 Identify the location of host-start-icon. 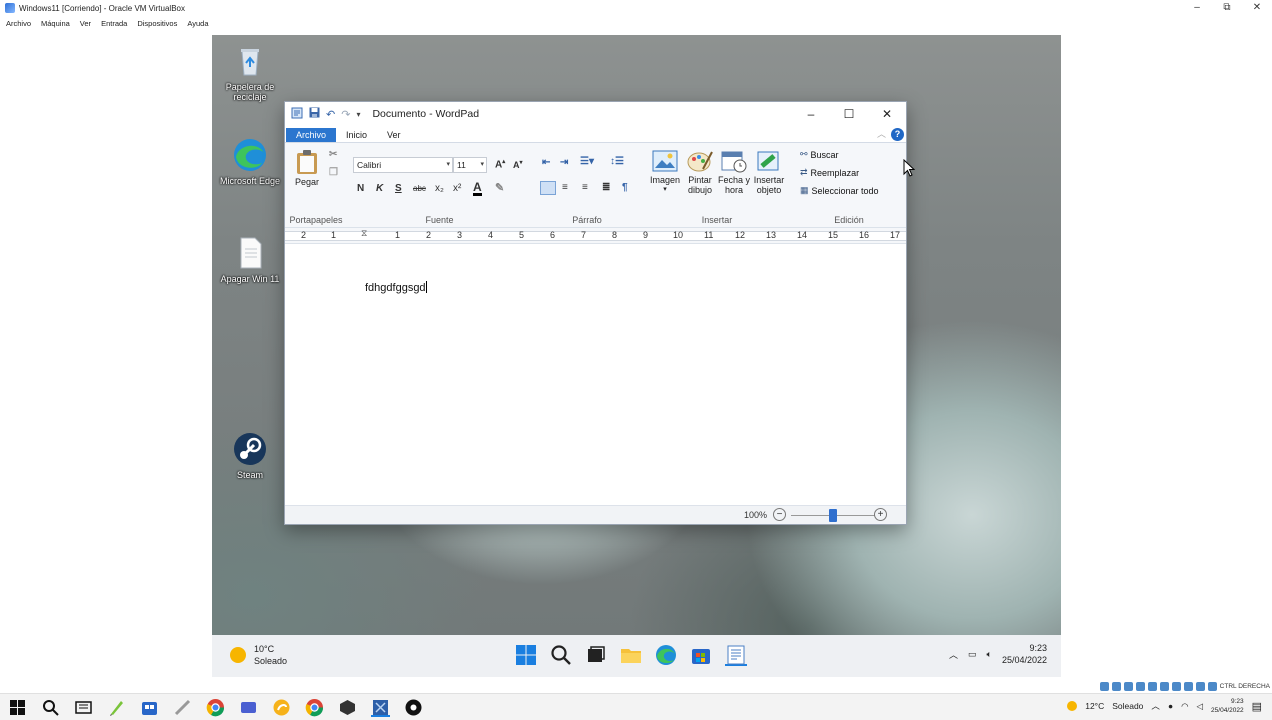
(17, 707).